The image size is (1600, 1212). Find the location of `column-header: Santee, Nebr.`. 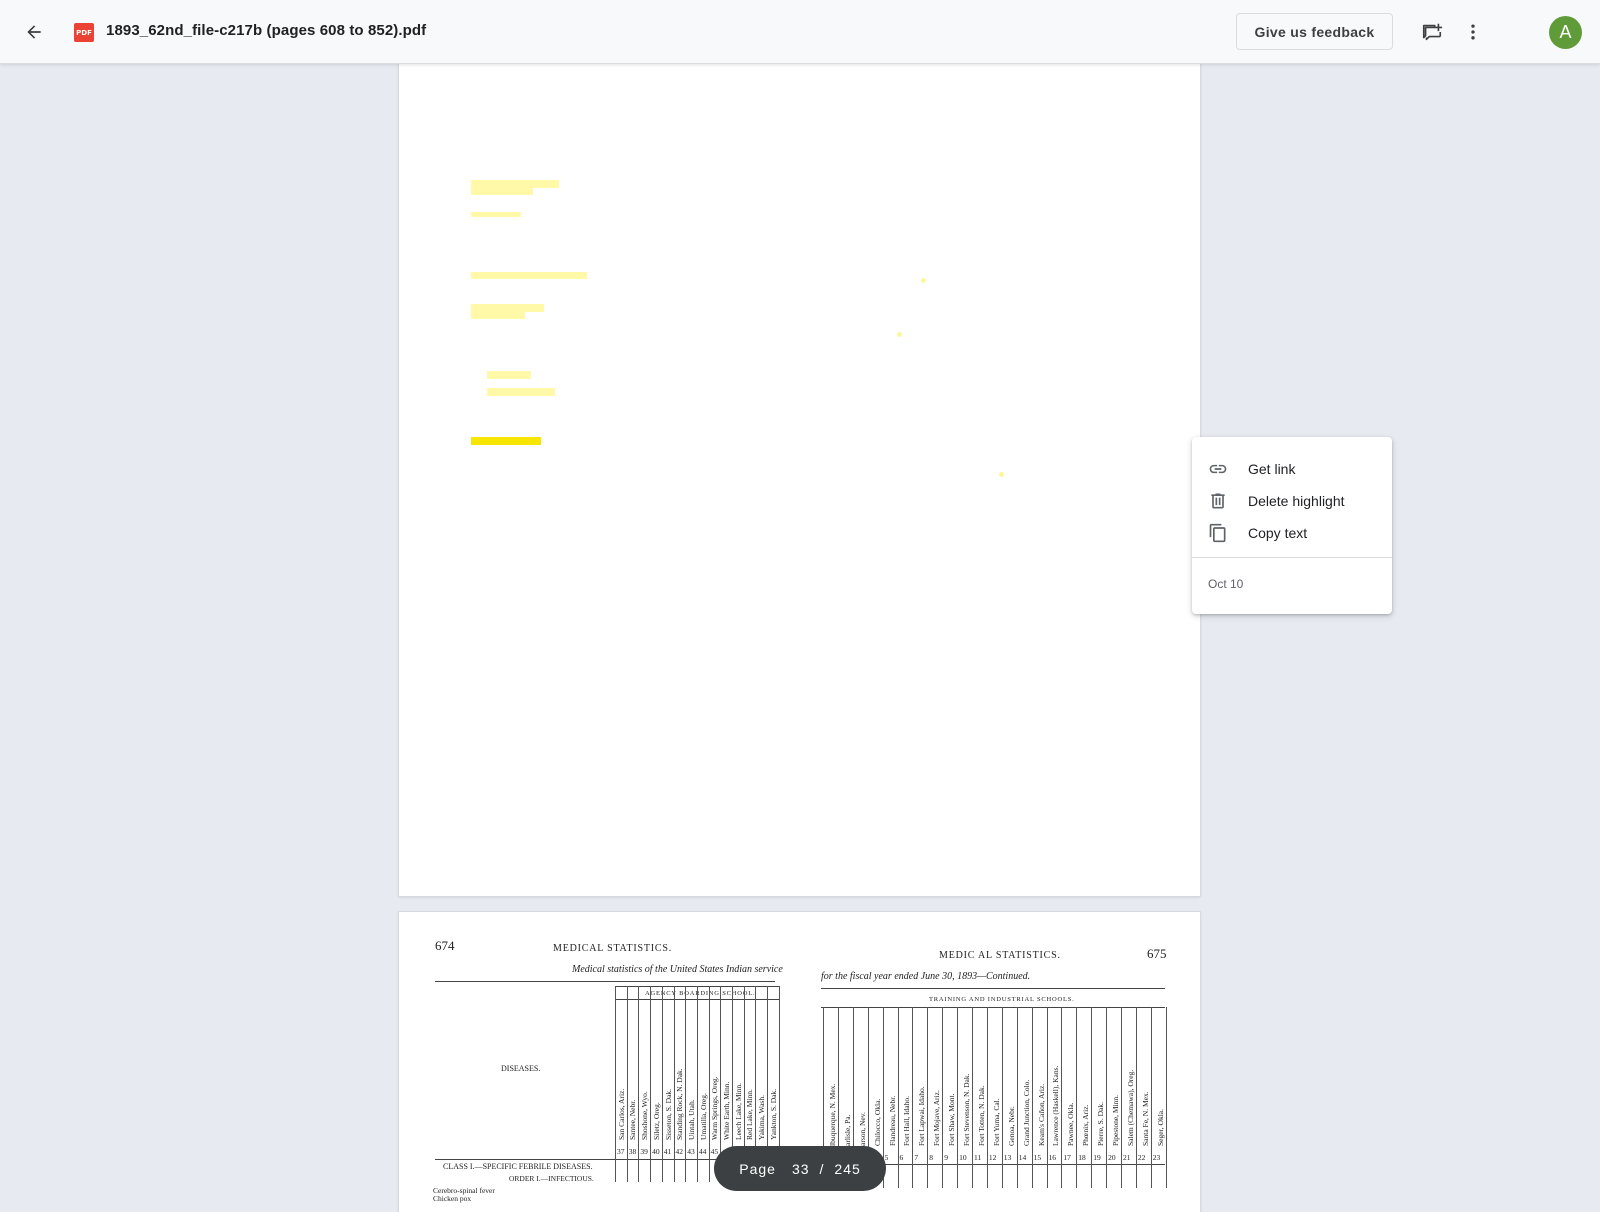

column-header: Santee, Nebr. is located at coordinates (633, 1119).